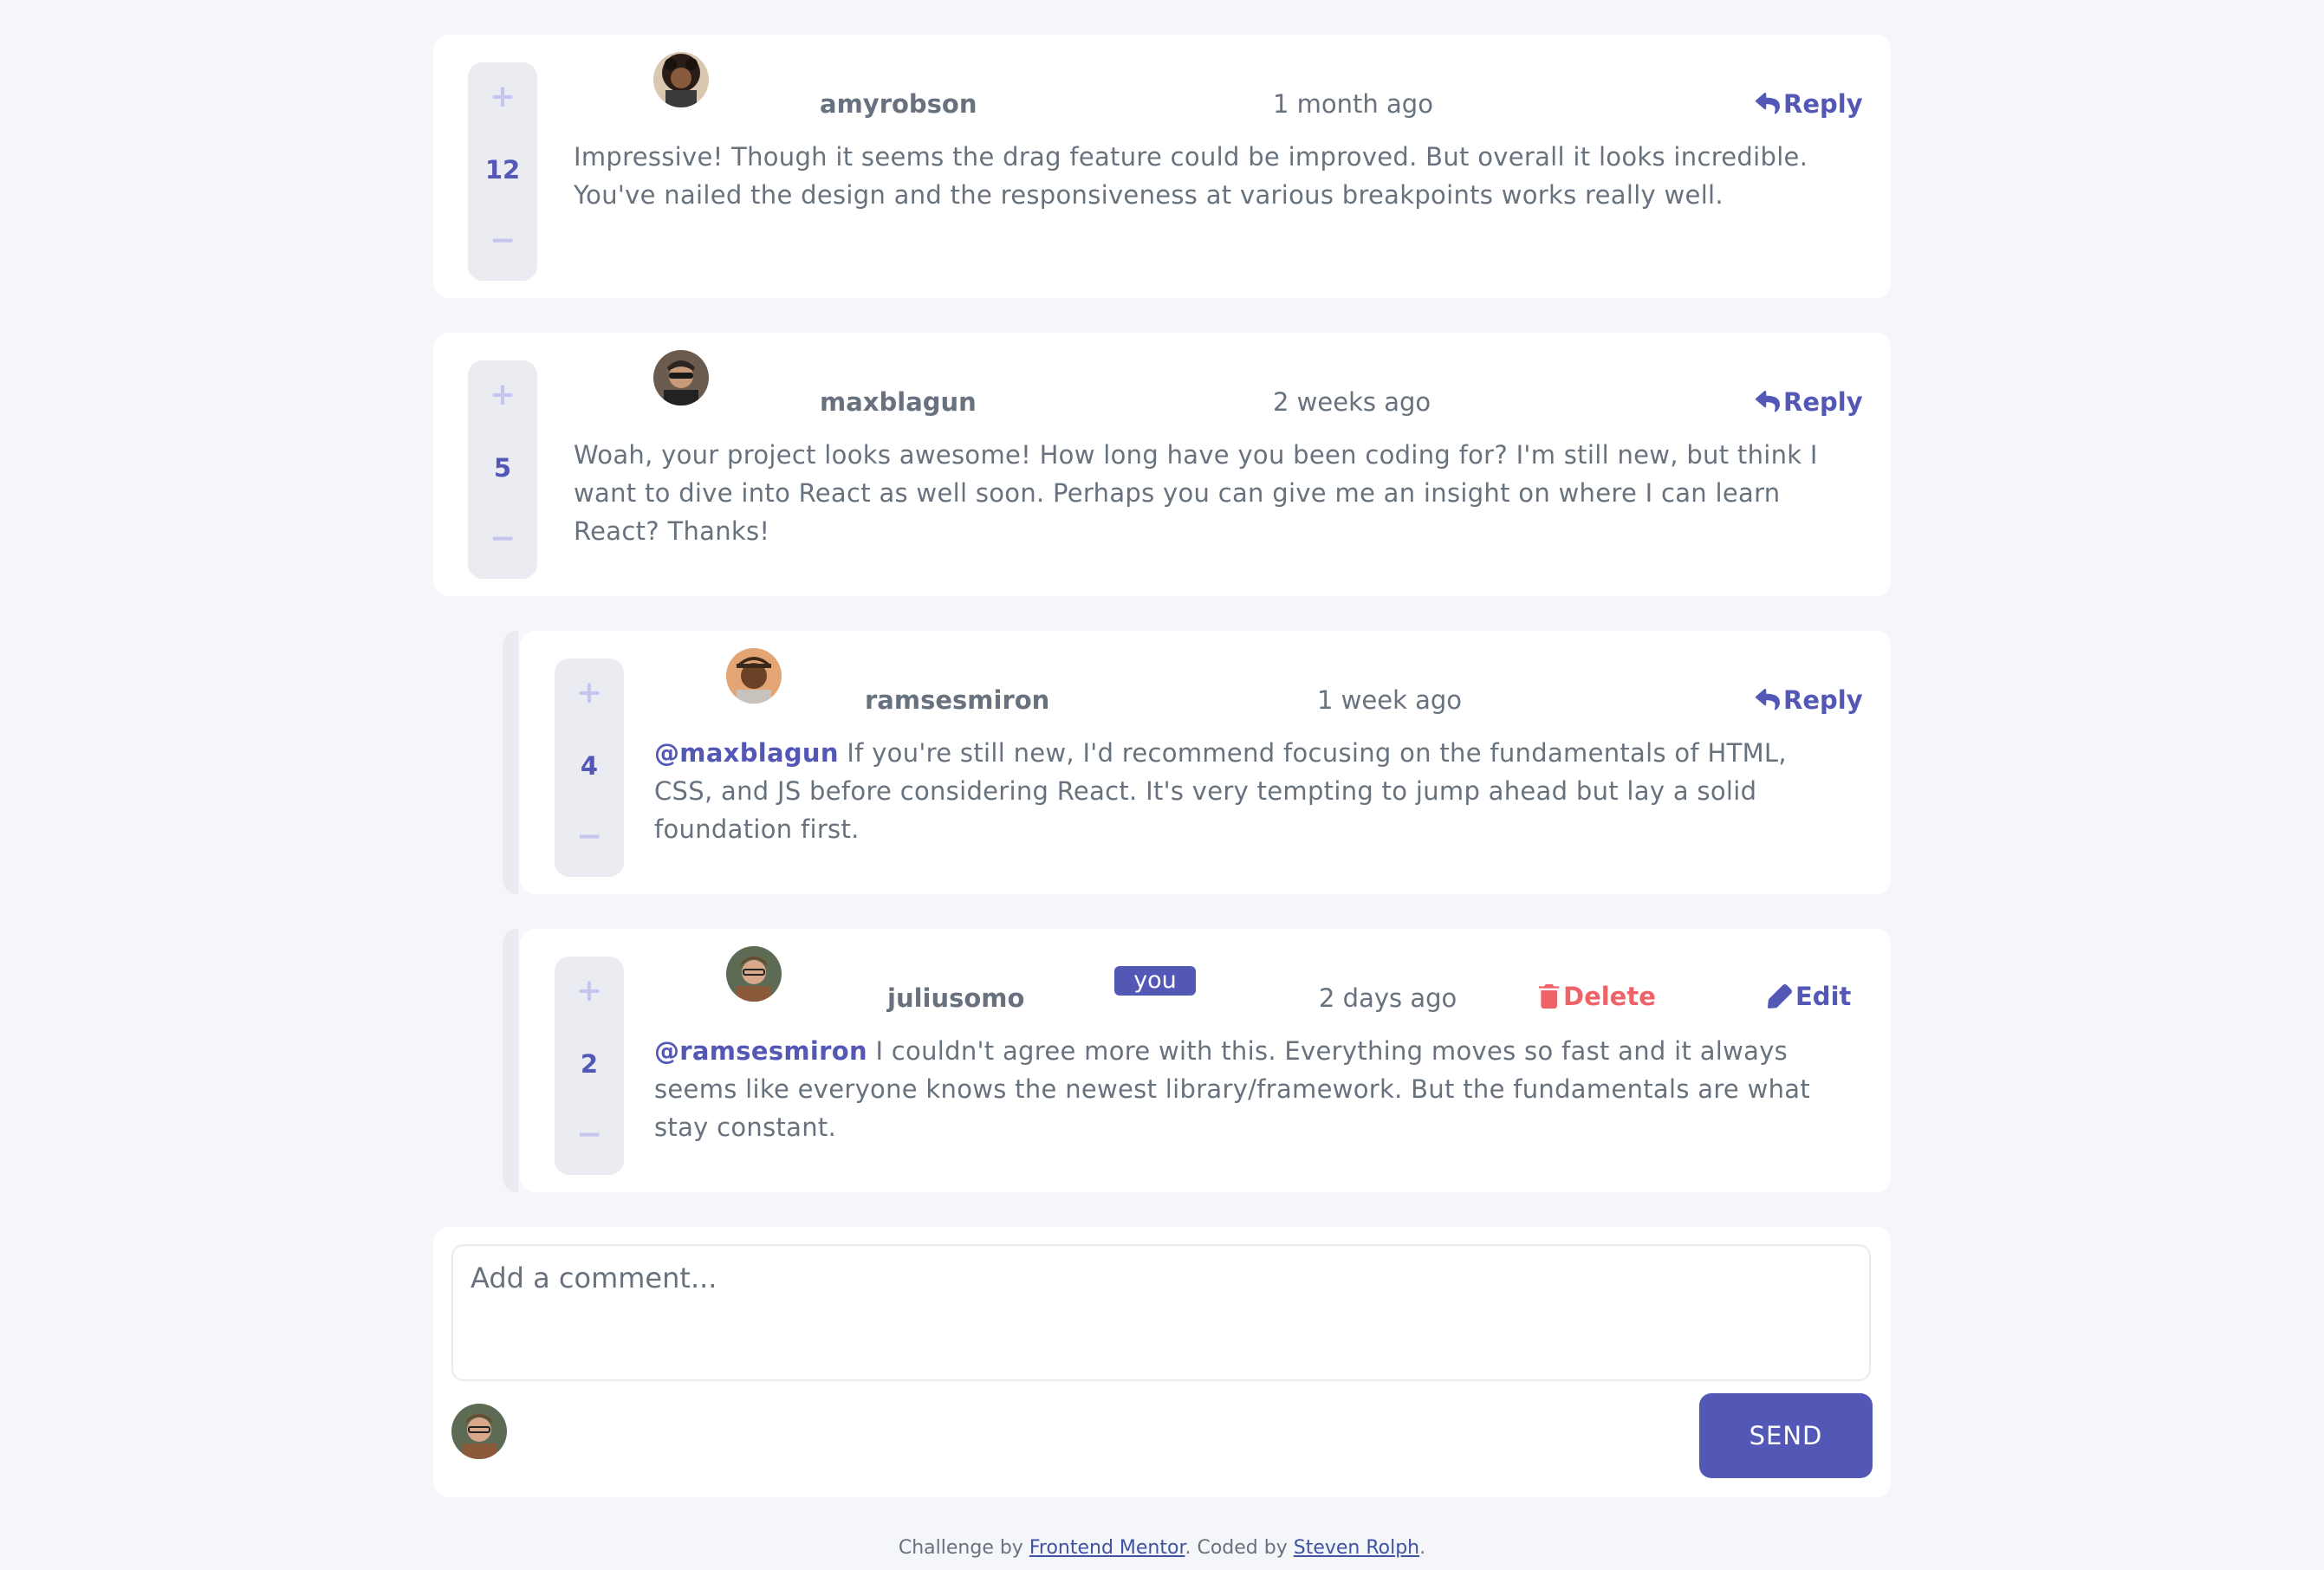 The image size is (2324, 1570). I want to click on vote-score: 2, so click(589, 1064).